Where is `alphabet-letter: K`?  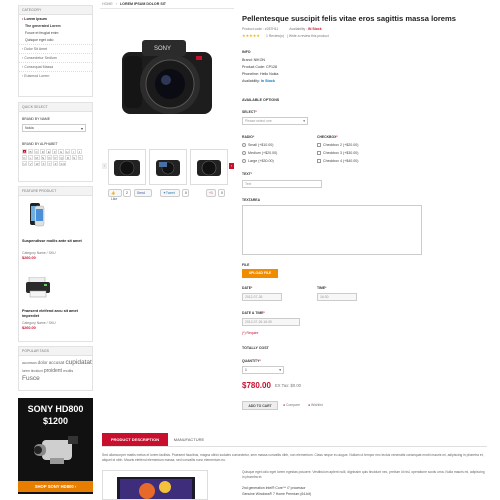 alphabet-letter: K is located at coordinates (25, 157).